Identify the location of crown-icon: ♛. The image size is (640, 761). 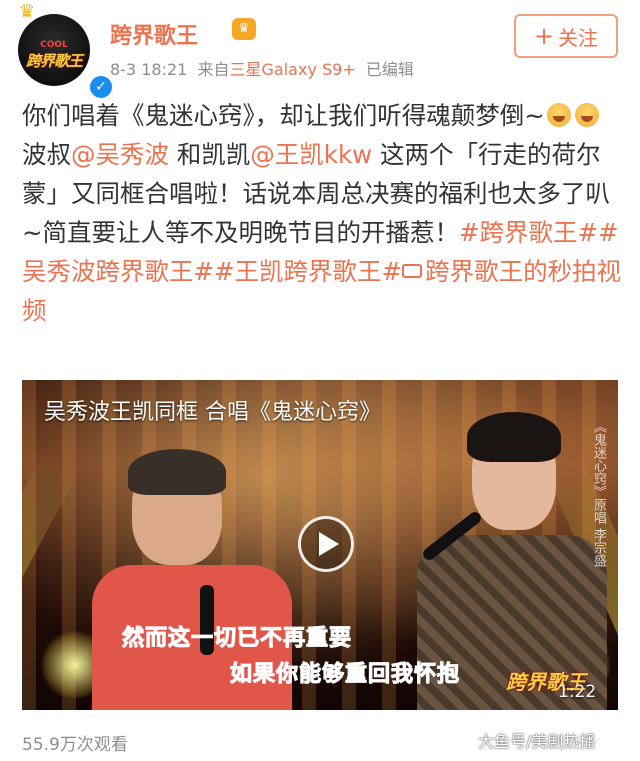
(27, 11).